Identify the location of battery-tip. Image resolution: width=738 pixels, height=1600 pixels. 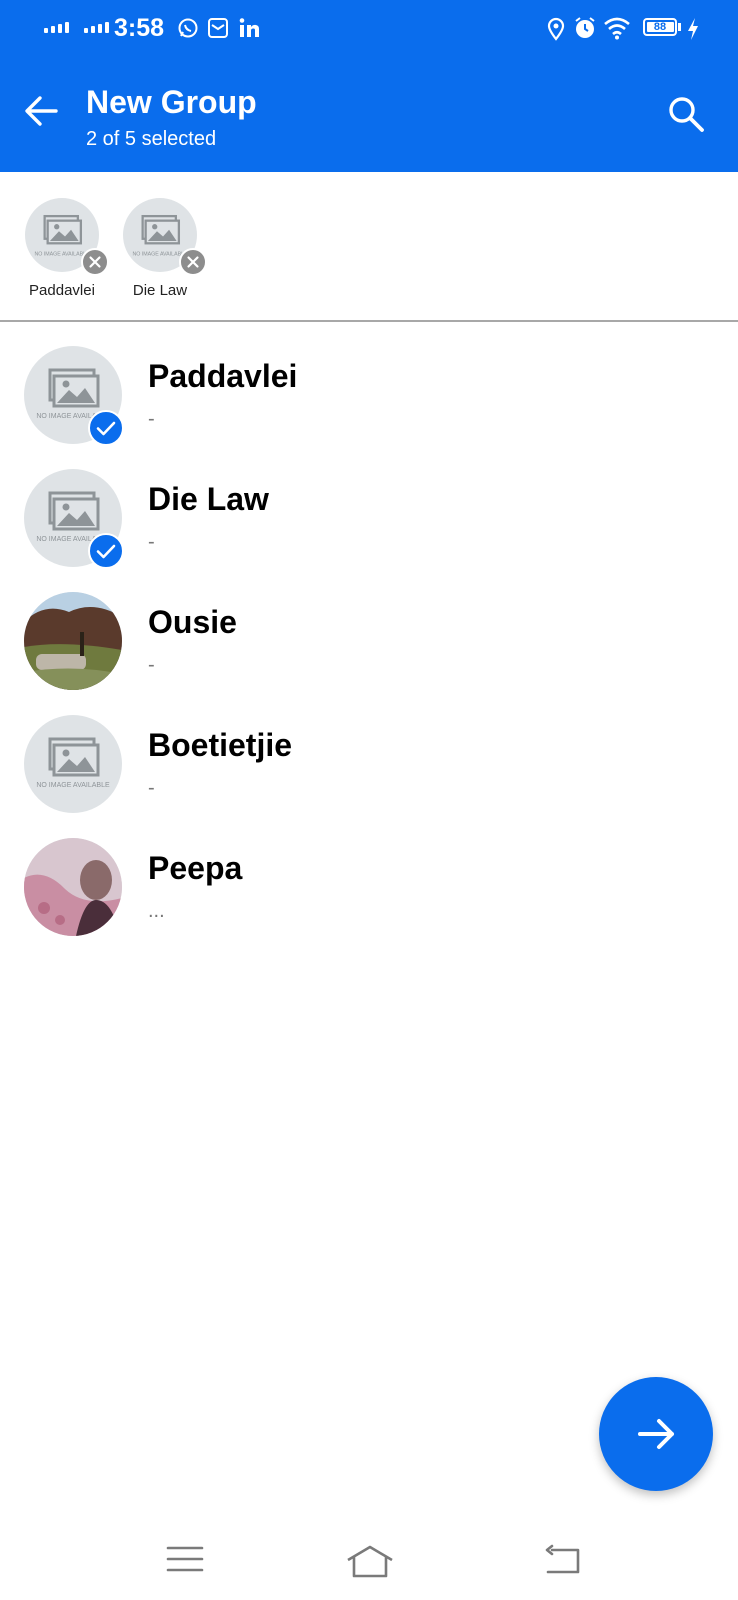
(679, 27).